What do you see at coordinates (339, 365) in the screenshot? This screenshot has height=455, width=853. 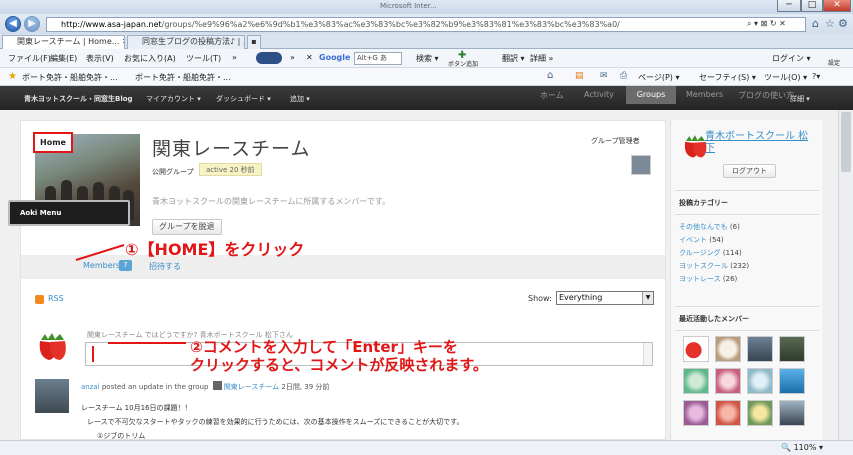 I see `annotation-step-2b: クリックすると、コメントが反映されます。` at bounding box center [339, 365].